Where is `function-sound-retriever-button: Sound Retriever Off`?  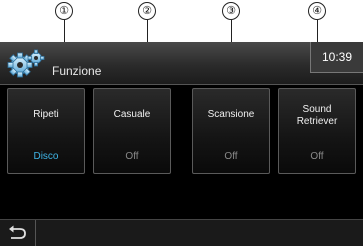
function-sound-retriever-button: Sound Retriever Off is located at coordinates (317, 131).